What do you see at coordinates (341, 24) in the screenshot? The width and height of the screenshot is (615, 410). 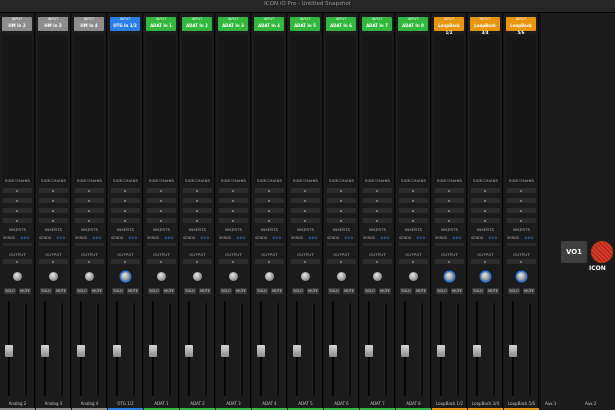 I see `channel-header: INPUT ADAT In 6` at bounding box center [341, 24].